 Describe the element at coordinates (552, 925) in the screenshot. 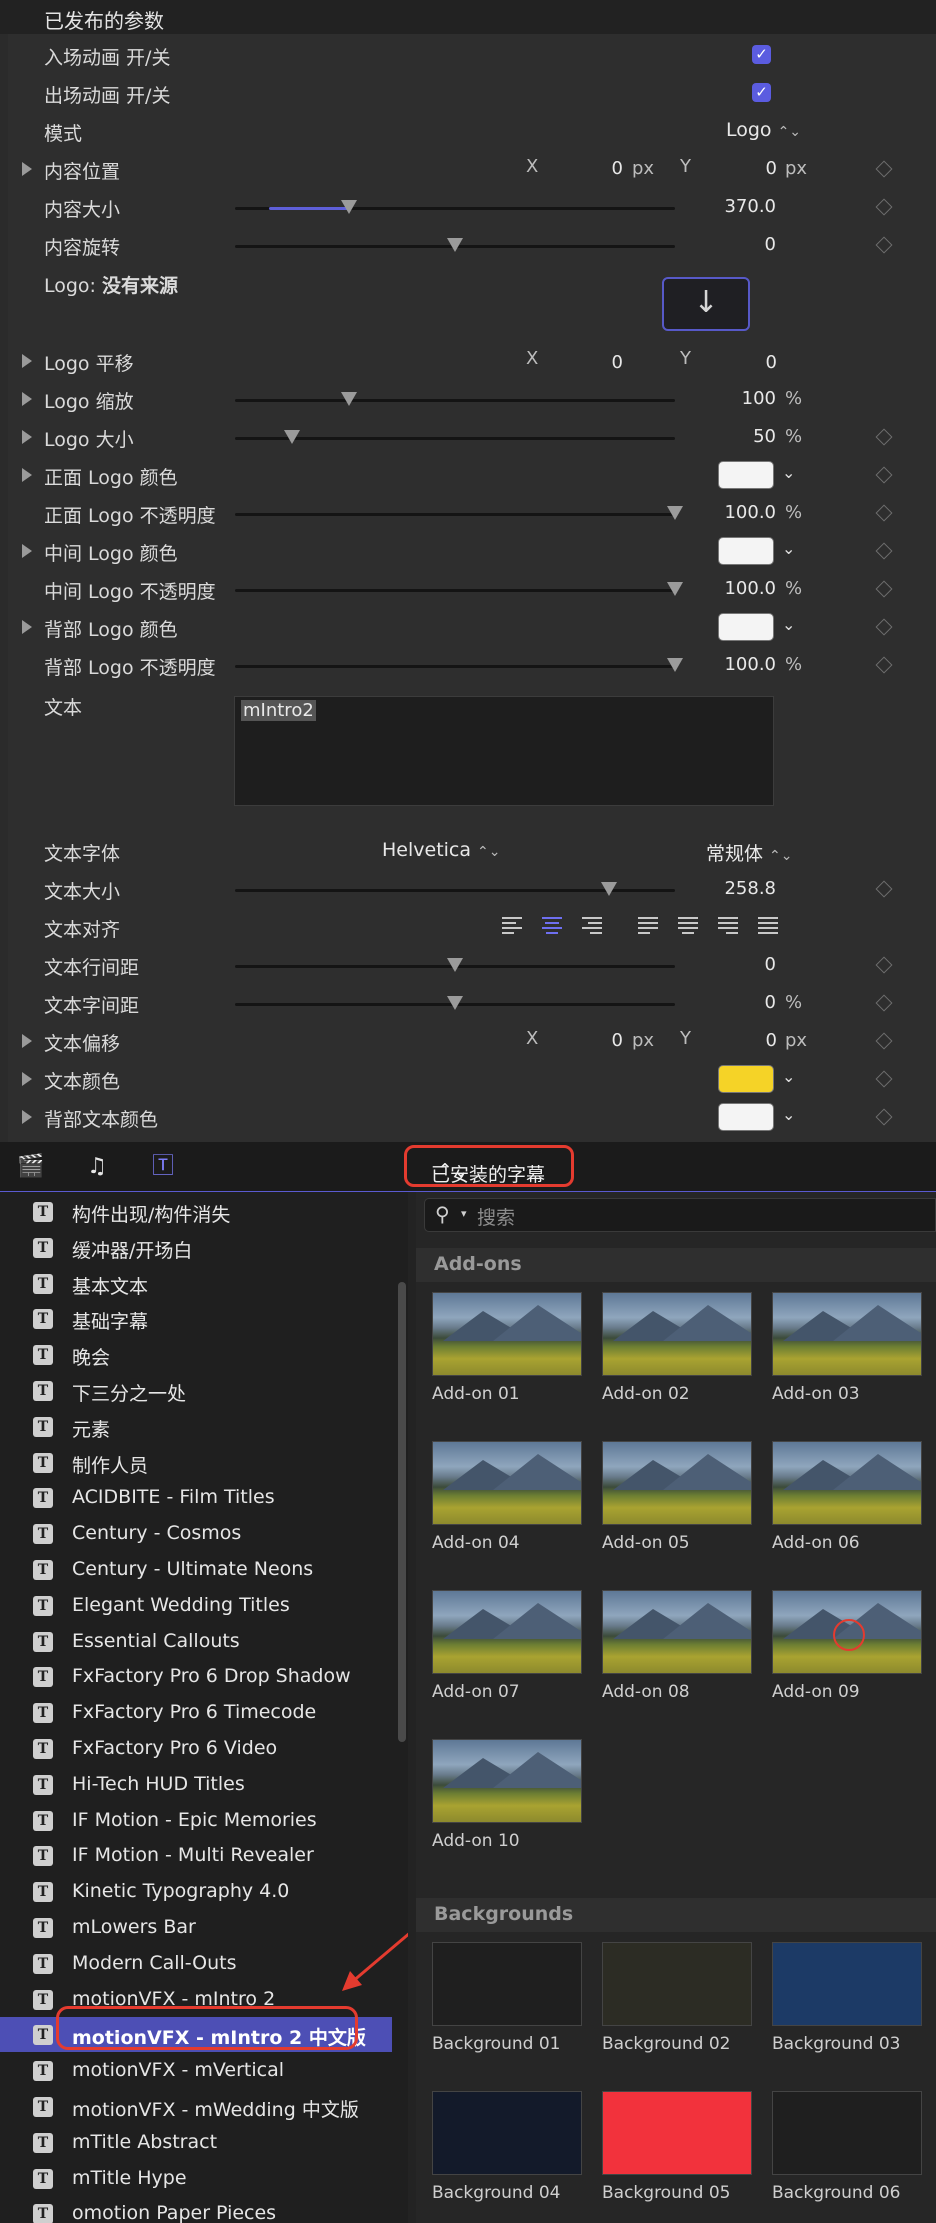

I see `align-center-icon` at that location.